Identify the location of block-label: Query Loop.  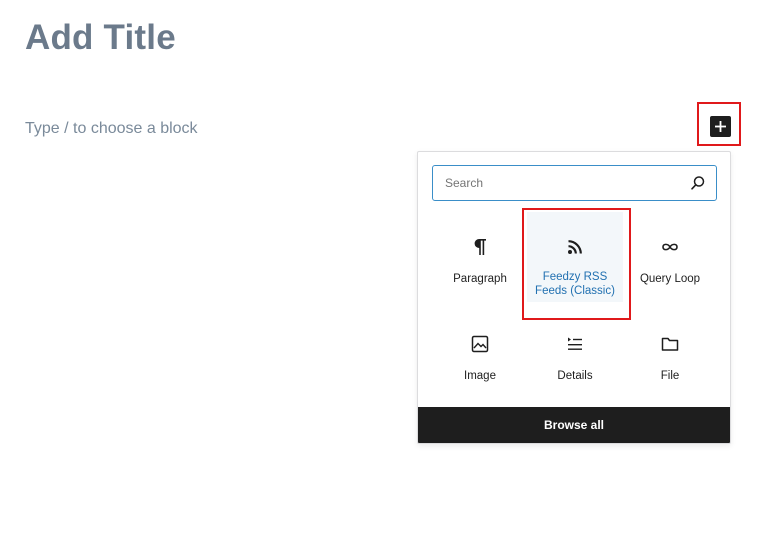
(670, 279).